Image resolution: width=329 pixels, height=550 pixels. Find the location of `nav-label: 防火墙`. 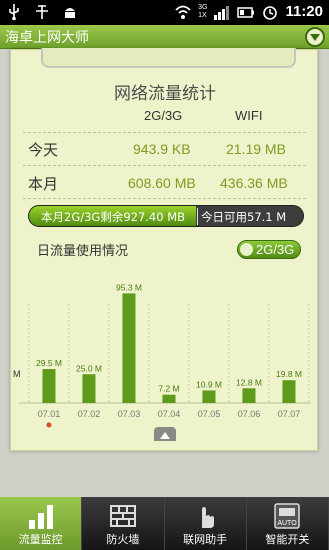

nav-label: 防火墙 is located at coordinates (123, 539).